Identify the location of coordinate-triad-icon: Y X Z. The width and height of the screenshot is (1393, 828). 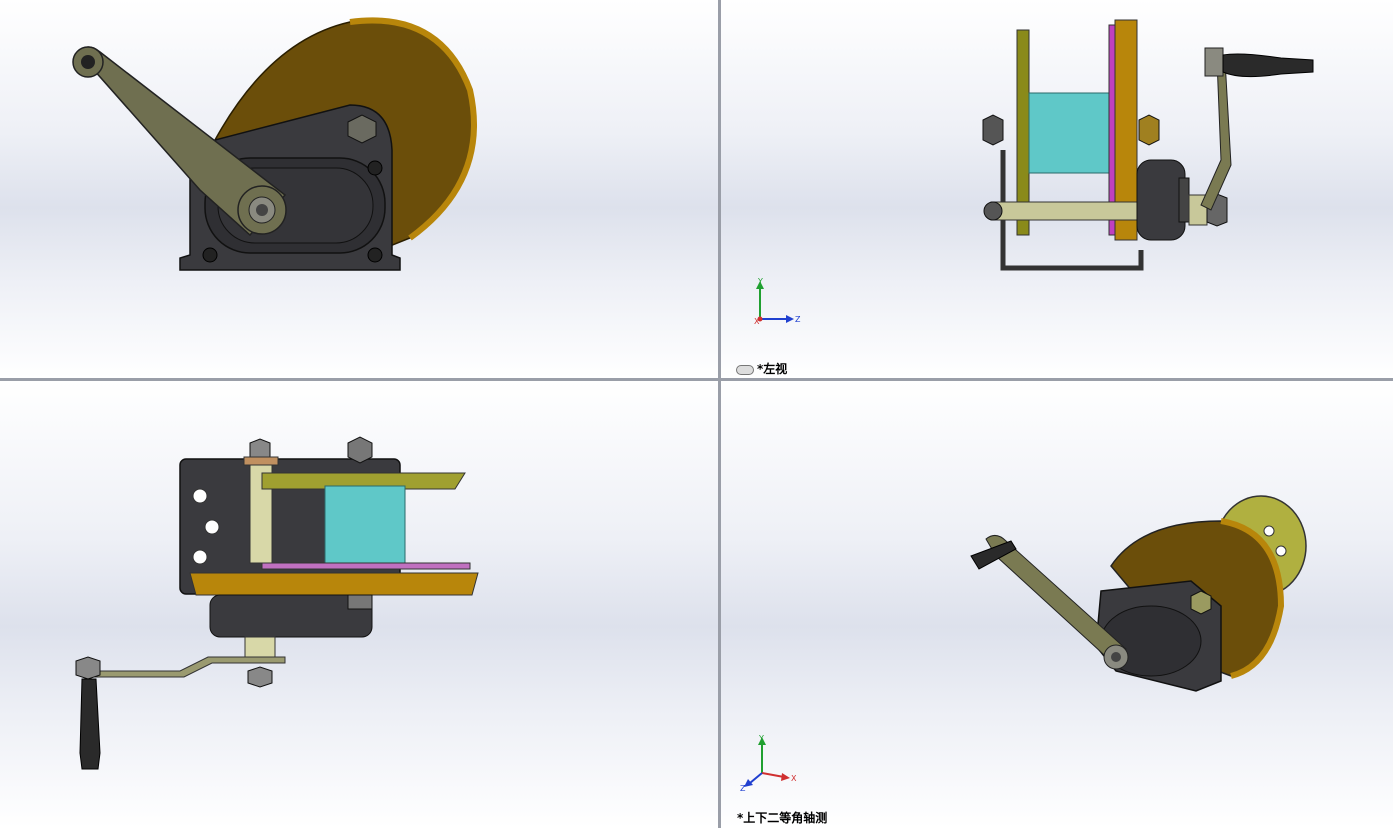
(768, 763).